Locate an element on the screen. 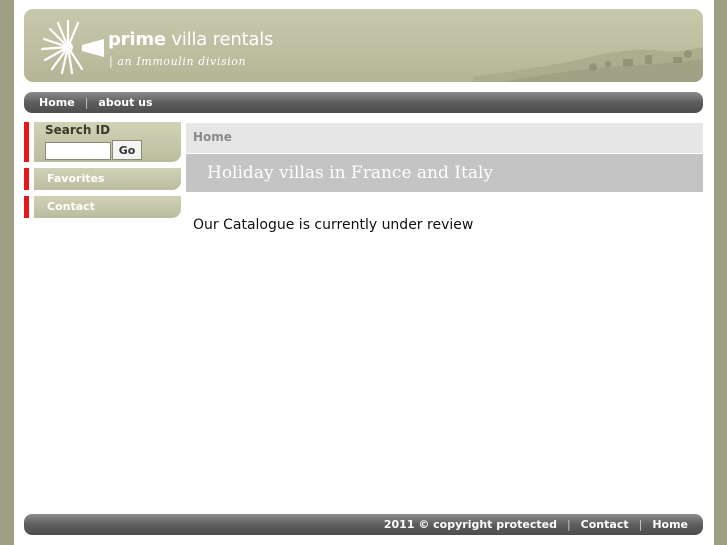  search-title: Search ID is located at coordinates (78, 130).